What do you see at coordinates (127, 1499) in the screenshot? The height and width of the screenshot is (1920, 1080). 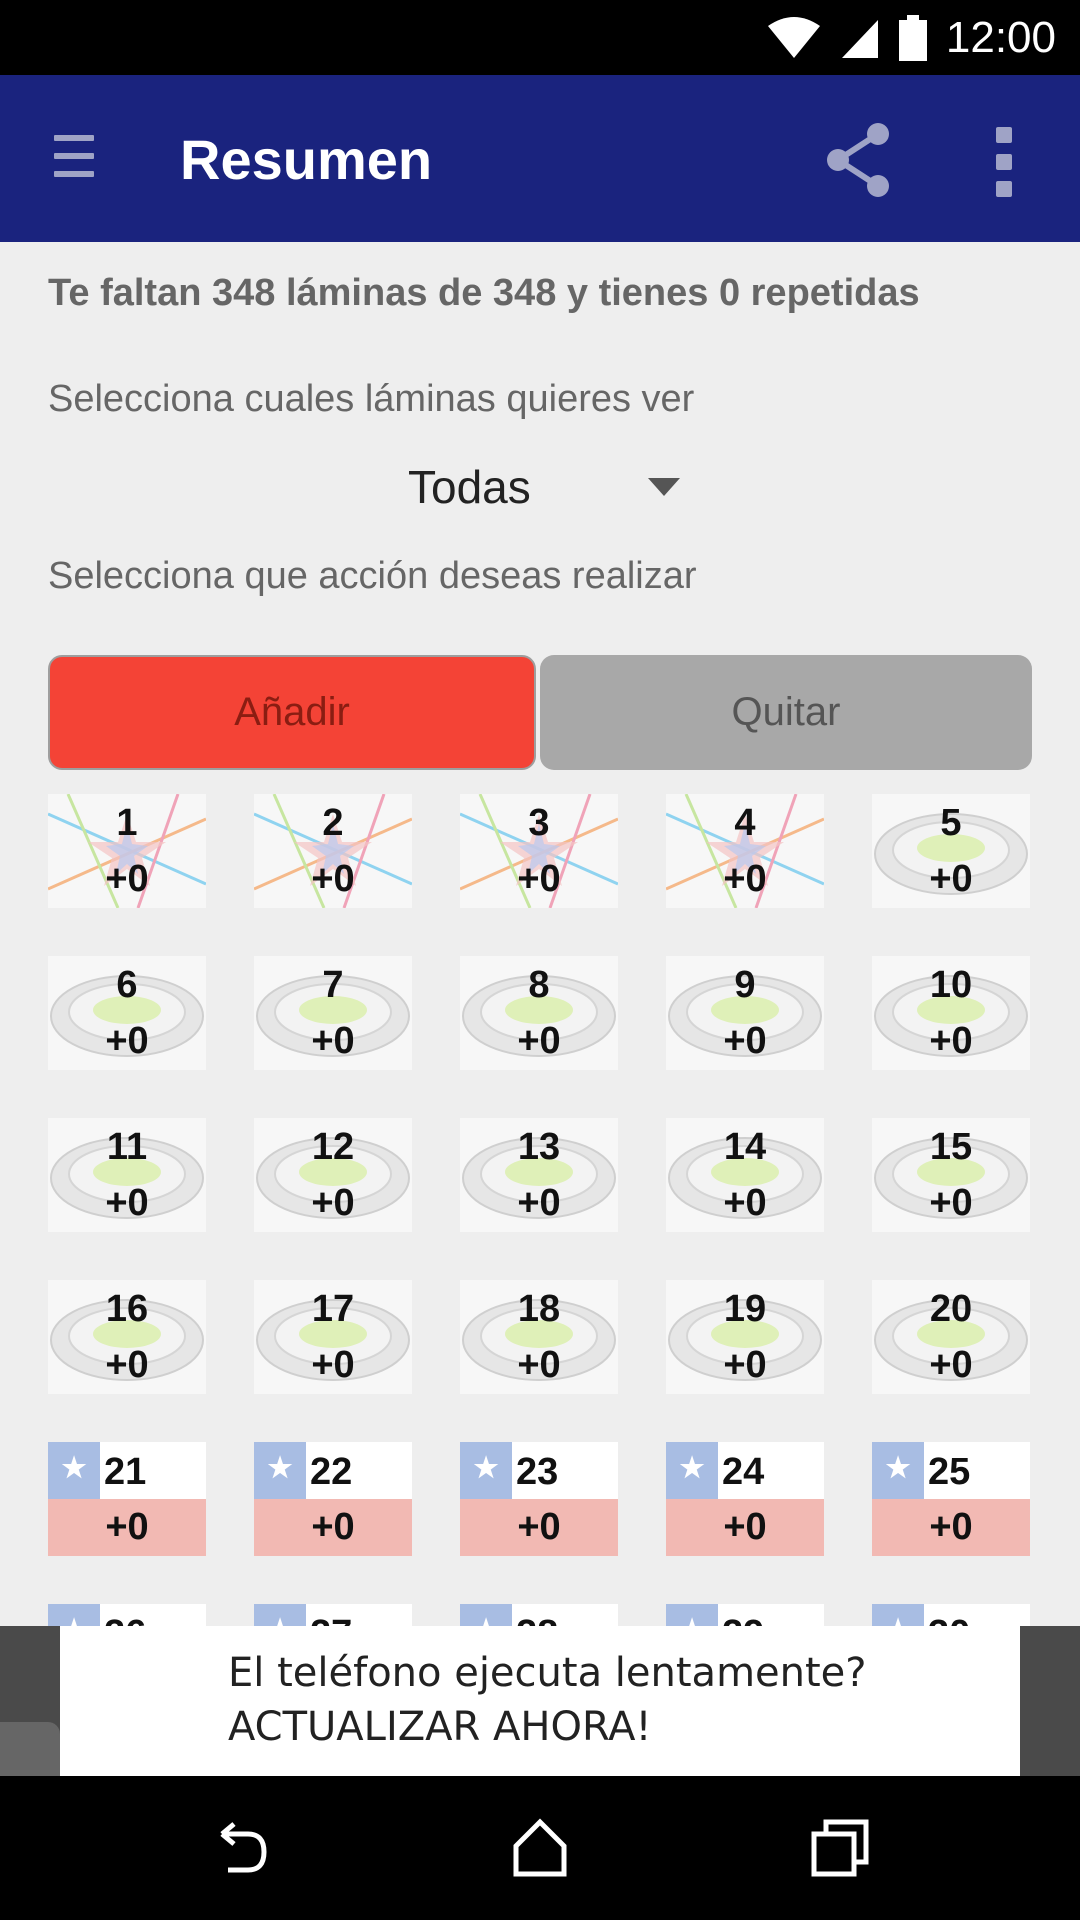 I see `sticker-tile: ★ 21 +0` at bounding box center [127, 1499].